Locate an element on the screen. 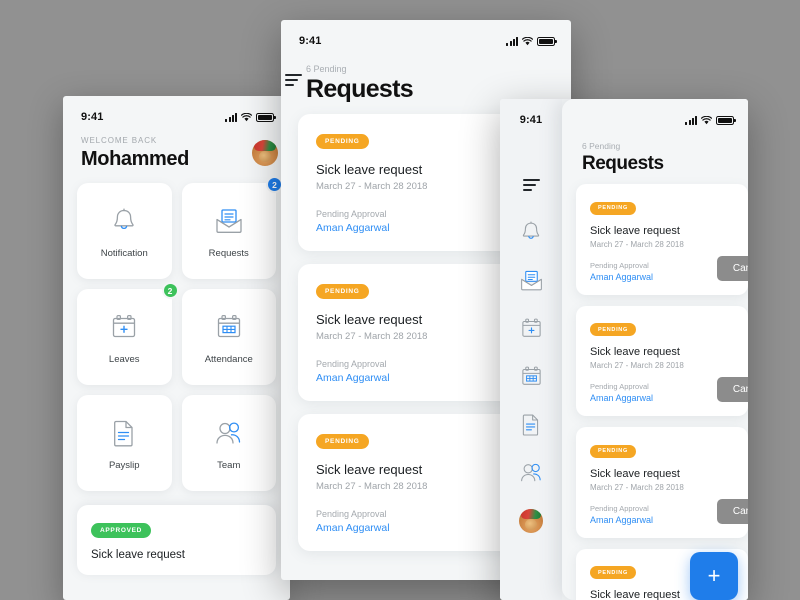  tile-notification: Notification is located at coordinates (124, 231).